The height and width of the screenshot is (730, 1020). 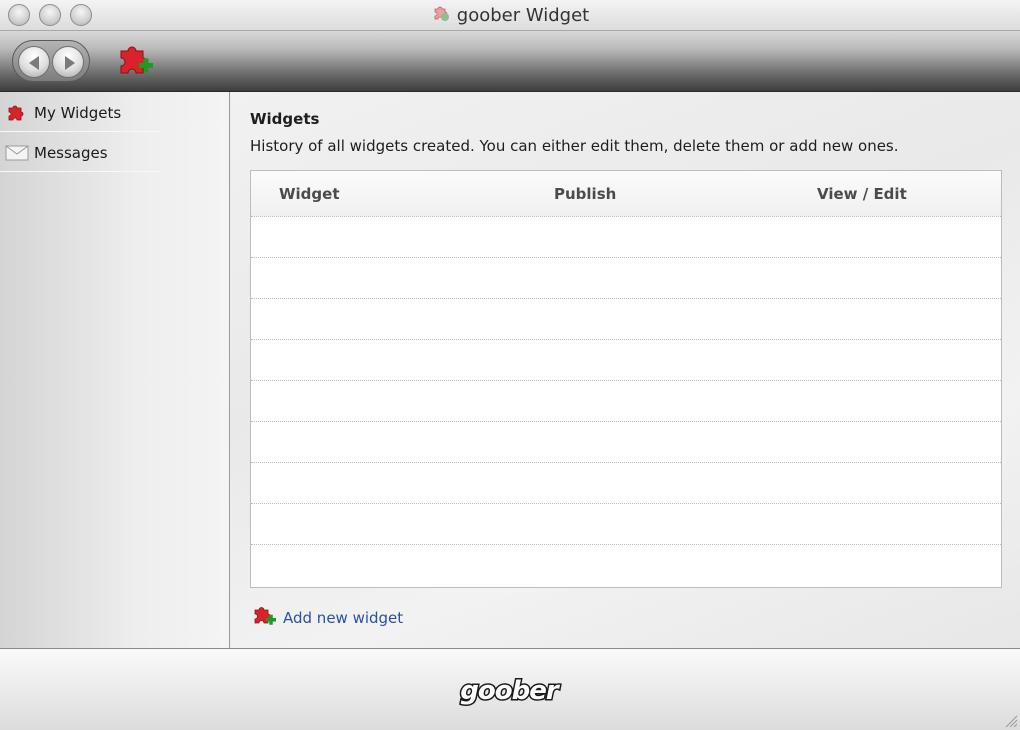 What do you see at coordinates (523, 15) in the screenshot?
I see `window-title: goober Widget` at bounding box center [523, 15].